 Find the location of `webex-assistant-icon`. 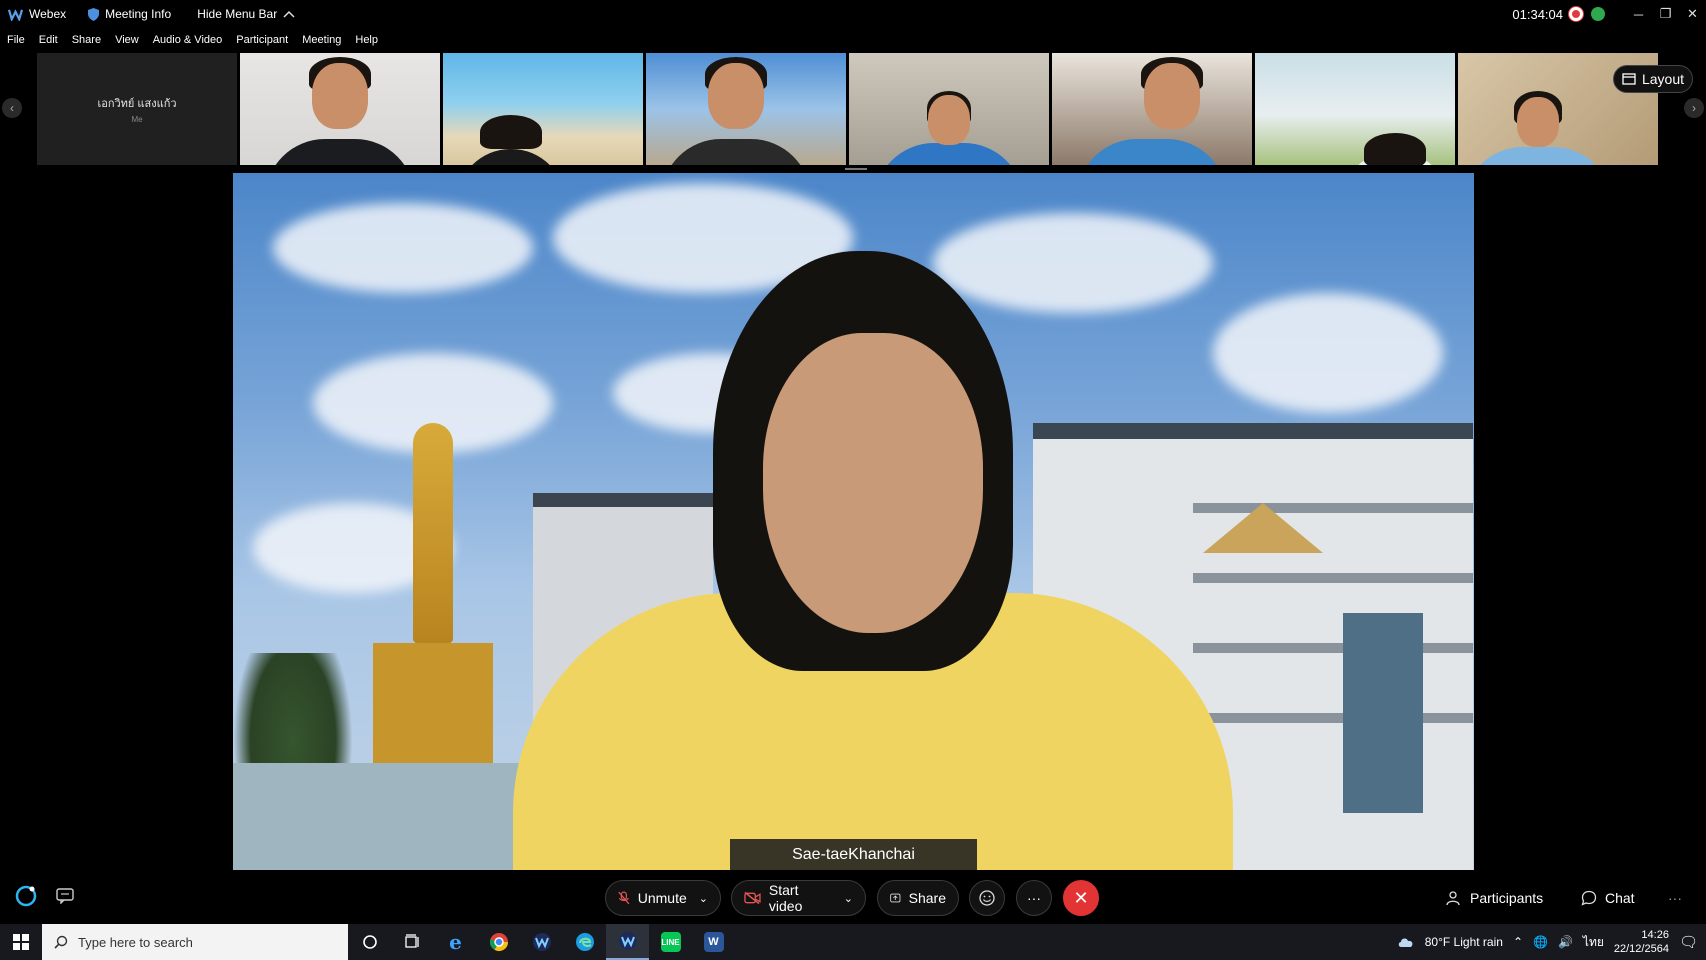

webex-assistant-icon is located at coordinates (26, 896).